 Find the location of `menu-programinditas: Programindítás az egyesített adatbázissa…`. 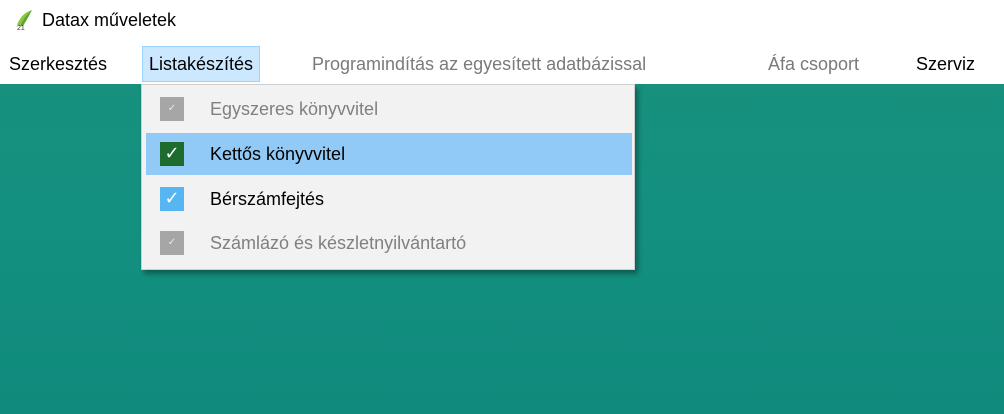

menu-programinditas: Programindítás az egyesített adatbázissa… is located at coordinates (479, 64).